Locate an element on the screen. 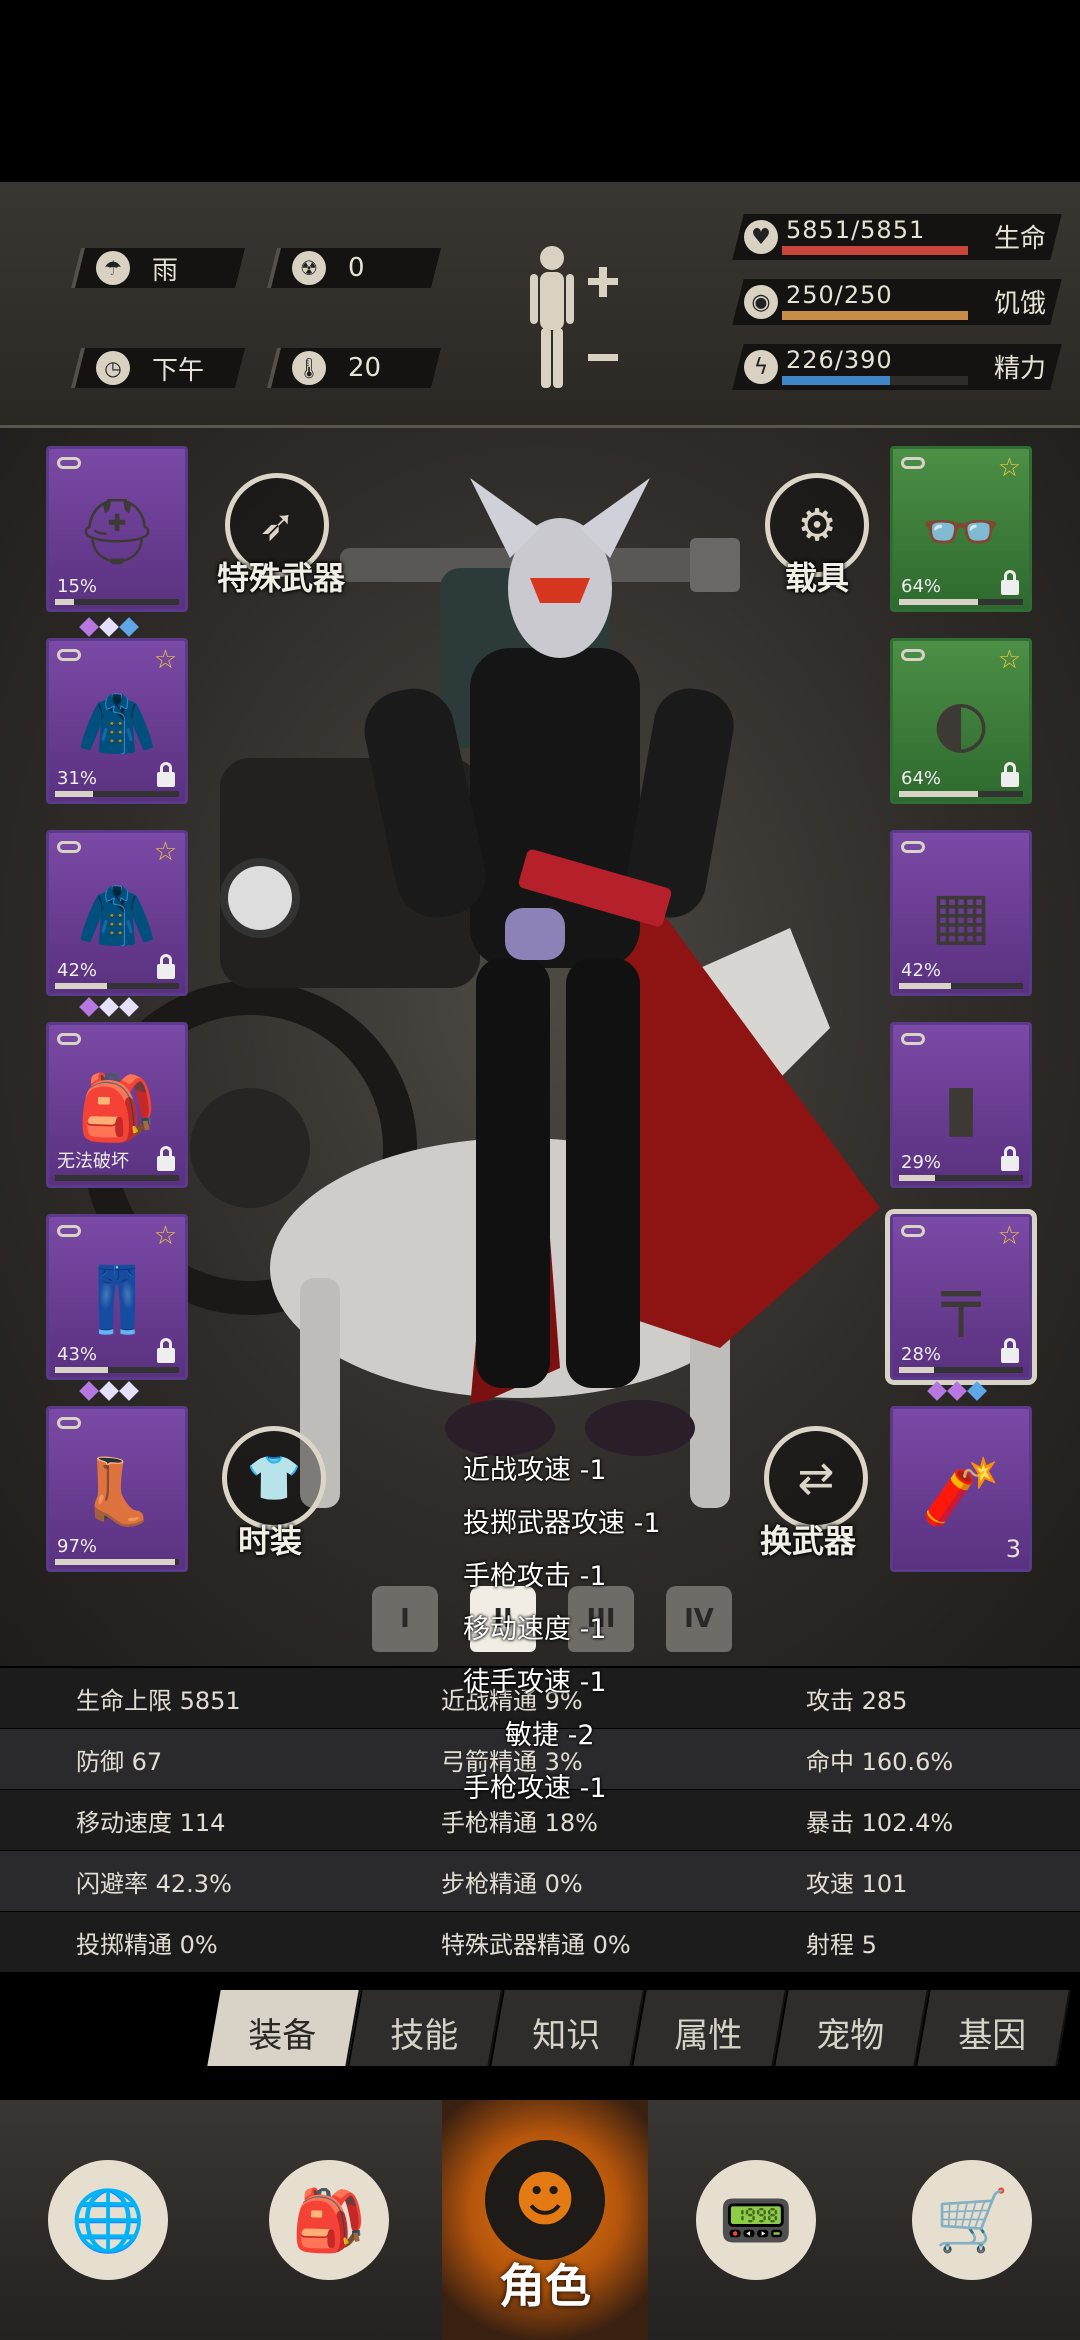 Image resolution: width=1080 pixels, height=2340 pixels. durability-percent: 97% is located at coordinates (77, 1546).